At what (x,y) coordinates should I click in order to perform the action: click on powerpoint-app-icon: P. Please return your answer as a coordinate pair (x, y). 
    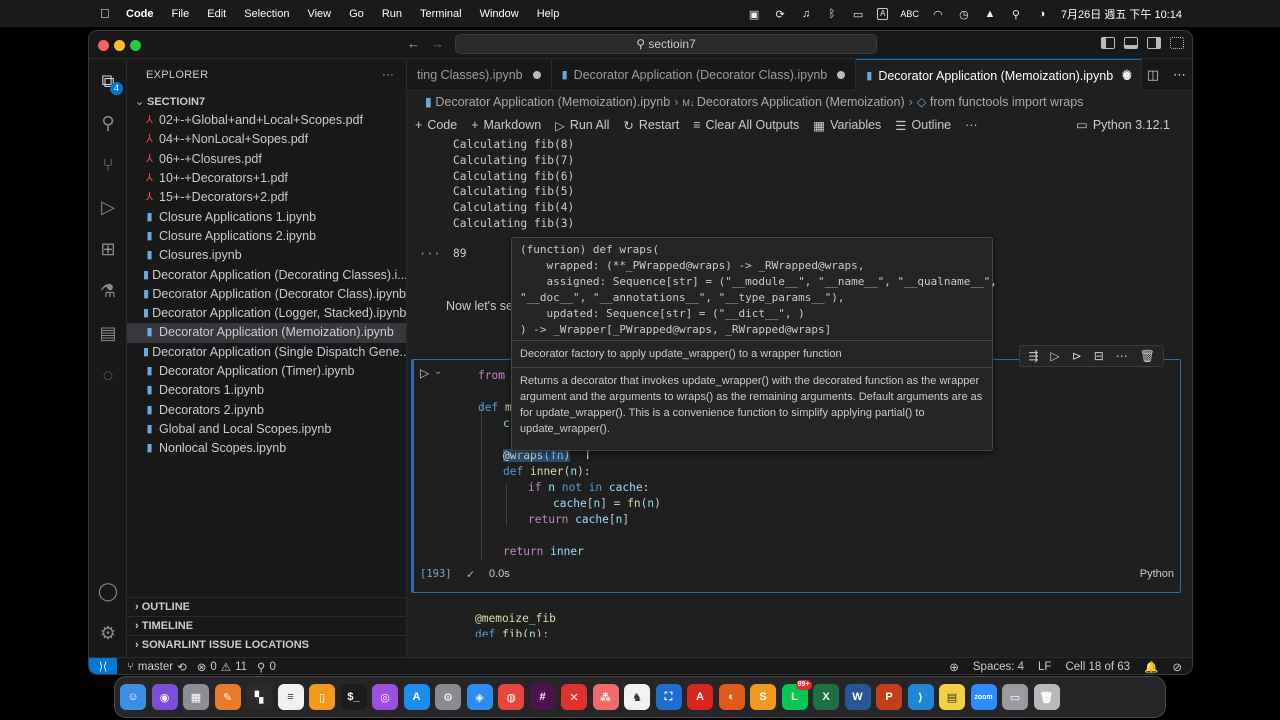
    Looking at the image, I should click on (889, 697).